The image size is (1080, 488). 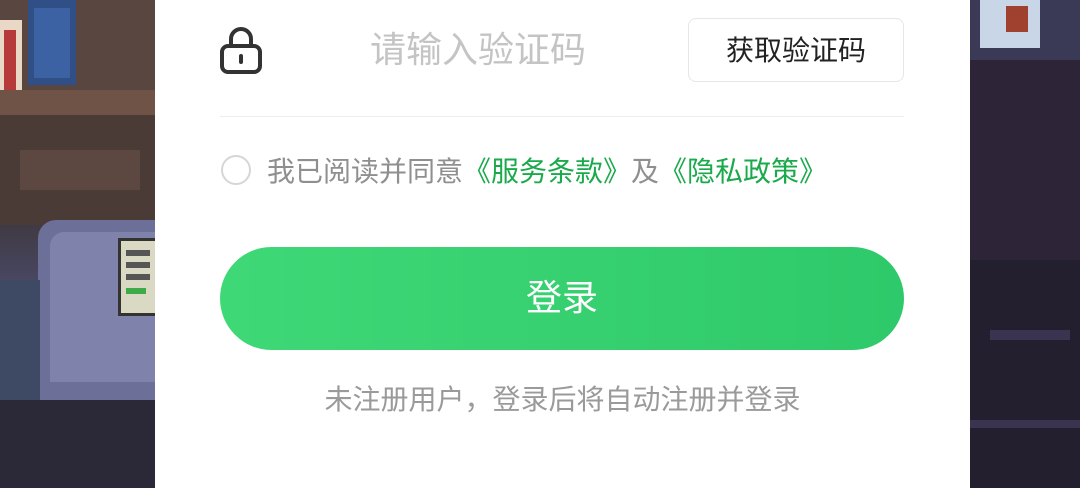 I want to click on login-button: 登录, so click(x=562, y=298).